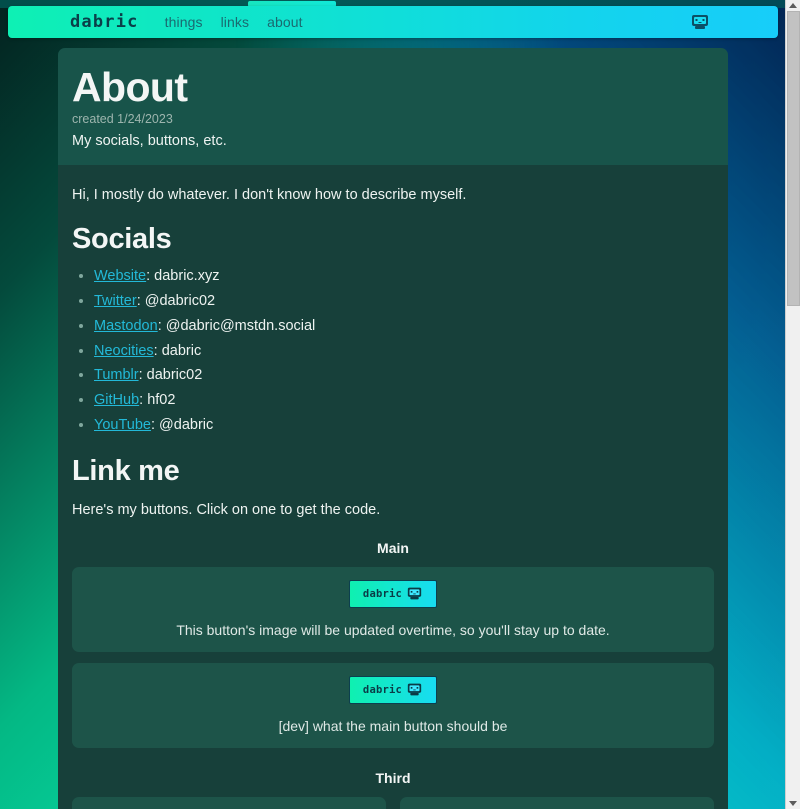 This screenshot has height=809, width=800. Describe the element at coordinates (393, 22) in the screenshot. I see `site-header: dabric things links about` at that location.